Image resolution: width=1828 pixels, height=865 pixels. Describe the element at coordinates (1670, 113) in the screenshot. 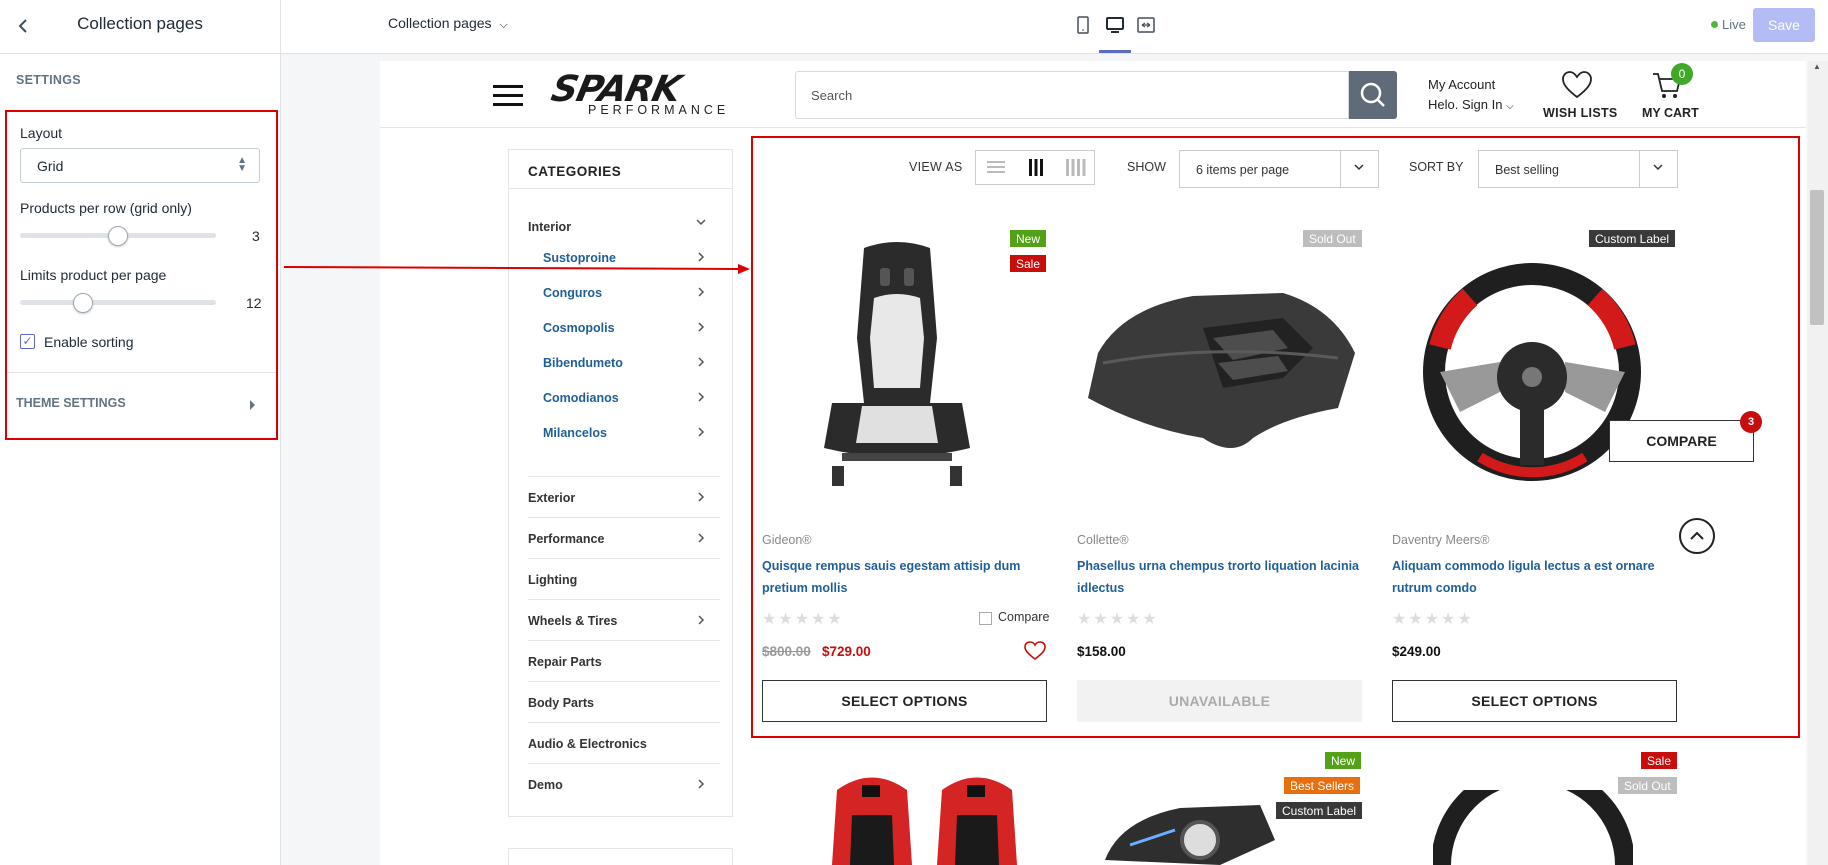

I see `my-cart-link: MY CART` at that location.